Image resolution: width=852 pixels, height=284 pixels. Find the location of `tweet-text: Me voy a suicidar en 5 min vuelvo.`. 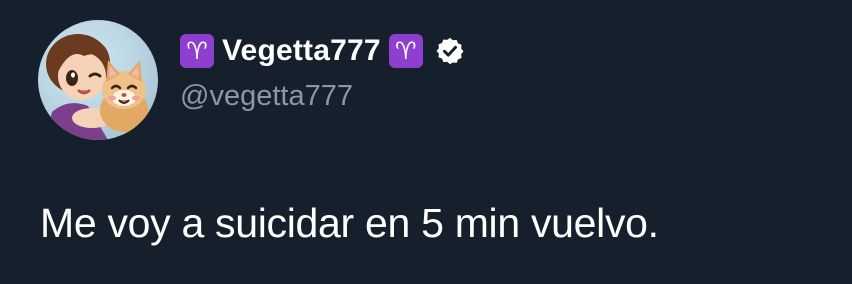

tweet-text: Me voy a suicidar en 5 min vuelvo. is located at coordinates (349, 223).